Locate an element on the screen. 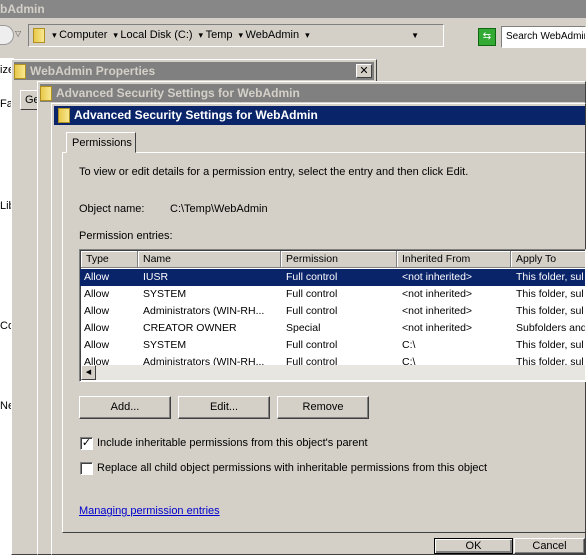  column-header: Permission is located at coordinates (339, 259).